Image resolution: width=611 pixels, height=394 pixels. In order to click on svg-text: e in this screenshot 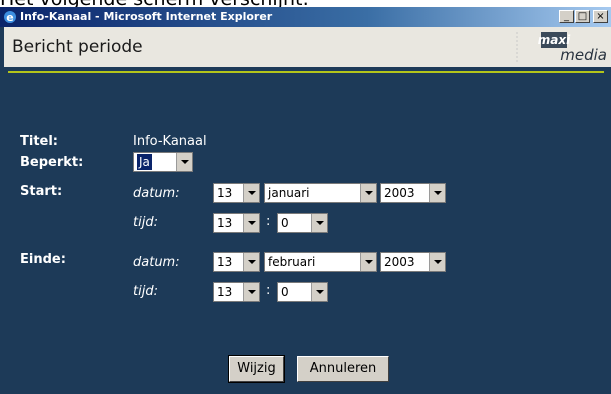, I will do `click(9, 17)`.